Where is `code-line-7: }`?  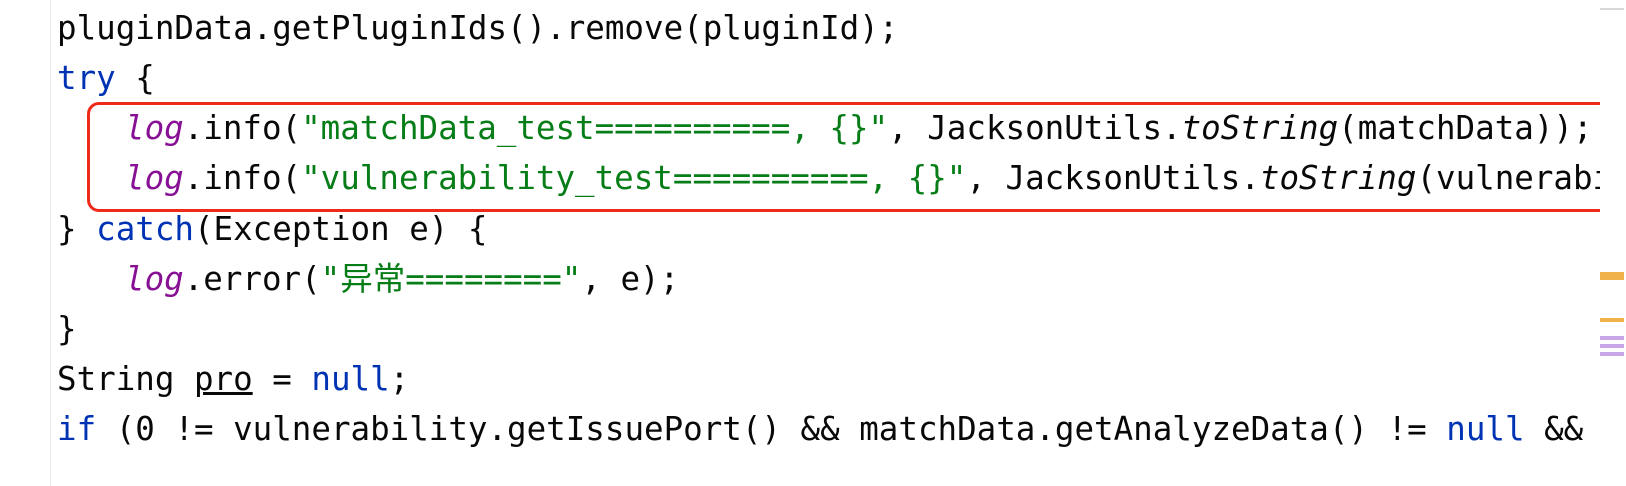 code-line-7: } is located at coordinates (67, 329).